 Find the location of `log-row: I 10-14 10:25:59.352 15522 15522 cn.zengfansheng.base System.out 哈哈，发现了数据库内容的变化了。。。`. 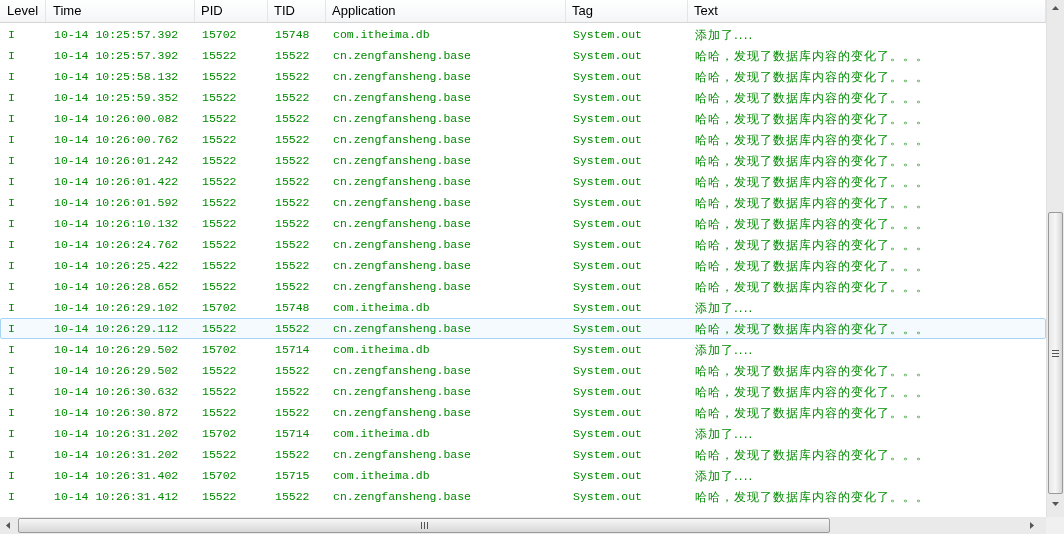

log-row: I 10-14 10:25:59.352 15522 15522 cn.zengfansheng.base System.out 哈哈，发现了数据库内容的变化了。。。 is located at coordinates (523, 97).